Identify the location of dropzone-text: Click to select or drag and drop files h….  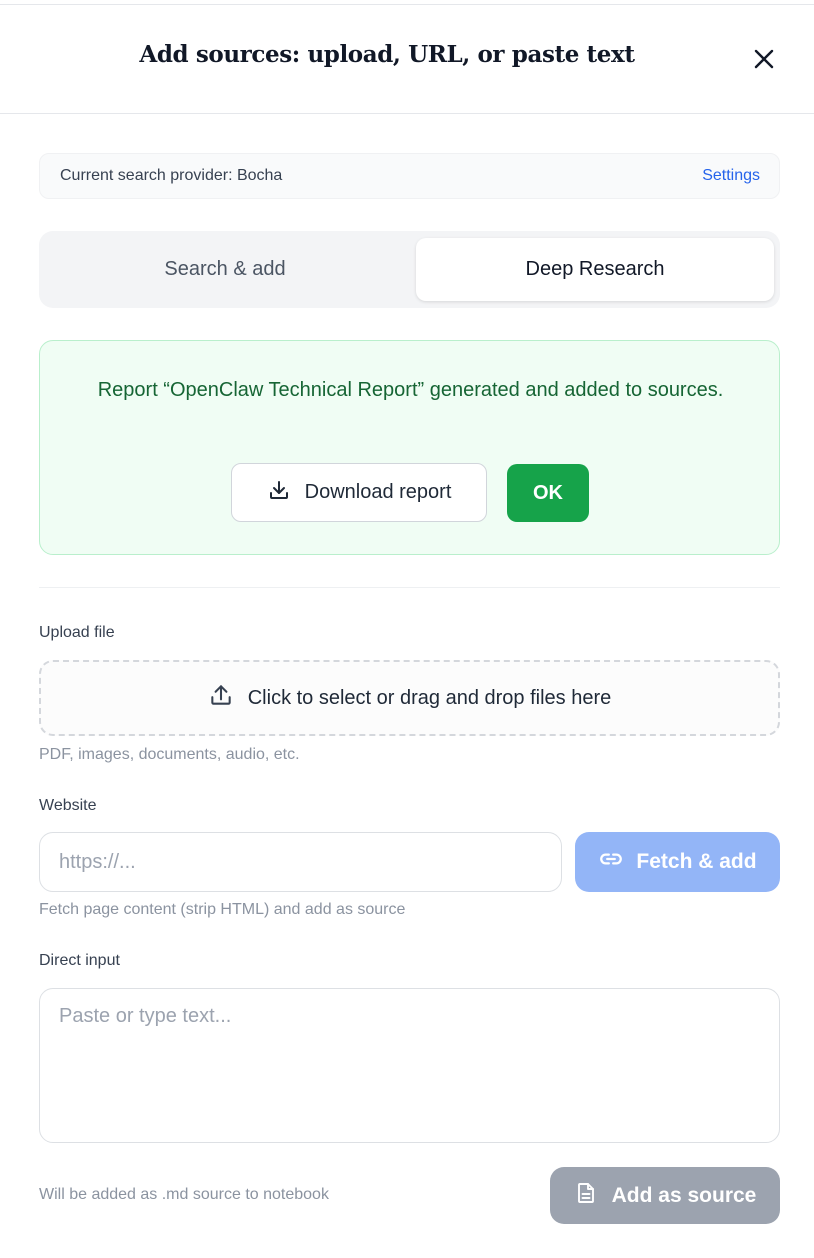
(429, 697).